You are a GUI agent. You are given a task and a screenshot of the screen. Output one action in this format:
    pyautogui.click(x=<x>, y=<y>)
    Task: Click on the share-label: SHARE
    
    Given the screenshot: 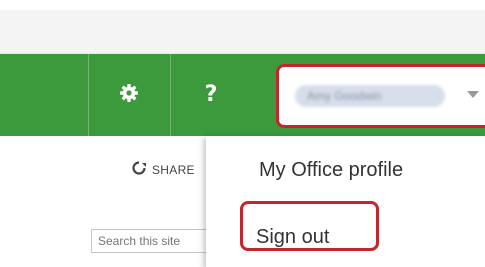 What is the action you would take?
    pyautogui.click(x=173, y=169)
    